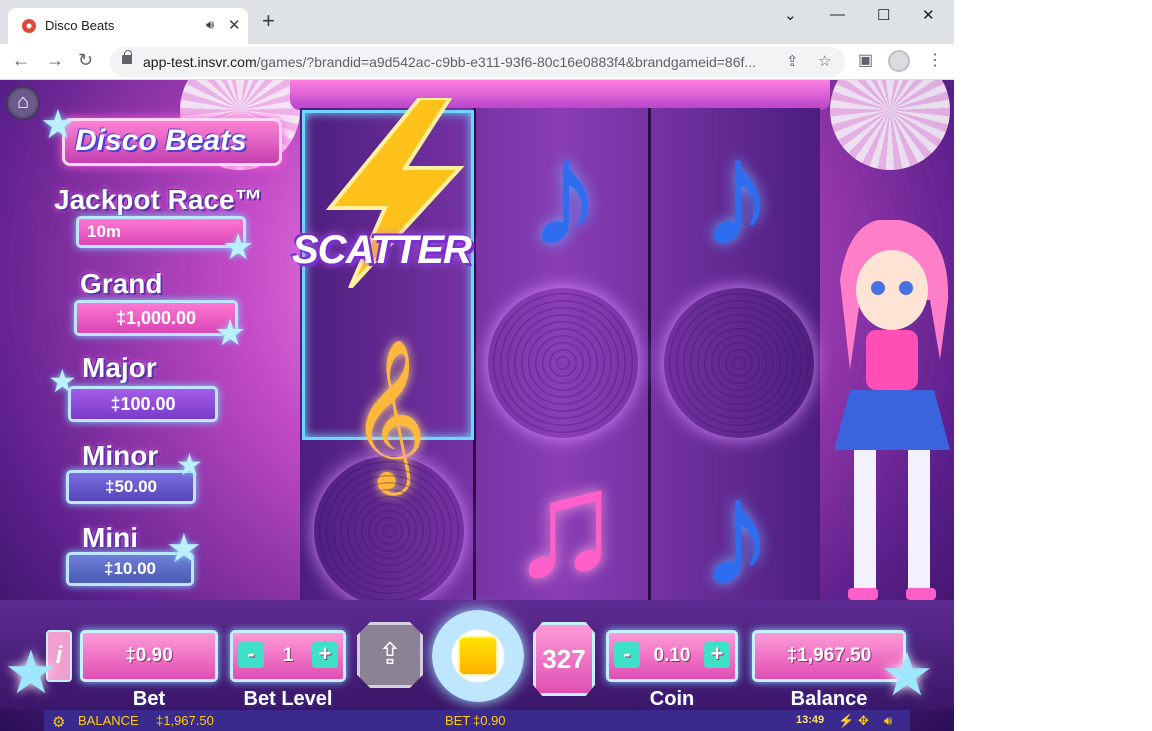  What do you see at coordinates (792, 61) in the screenshot?
I see `share-icon: ⇪` at bounding box center [792, 61].